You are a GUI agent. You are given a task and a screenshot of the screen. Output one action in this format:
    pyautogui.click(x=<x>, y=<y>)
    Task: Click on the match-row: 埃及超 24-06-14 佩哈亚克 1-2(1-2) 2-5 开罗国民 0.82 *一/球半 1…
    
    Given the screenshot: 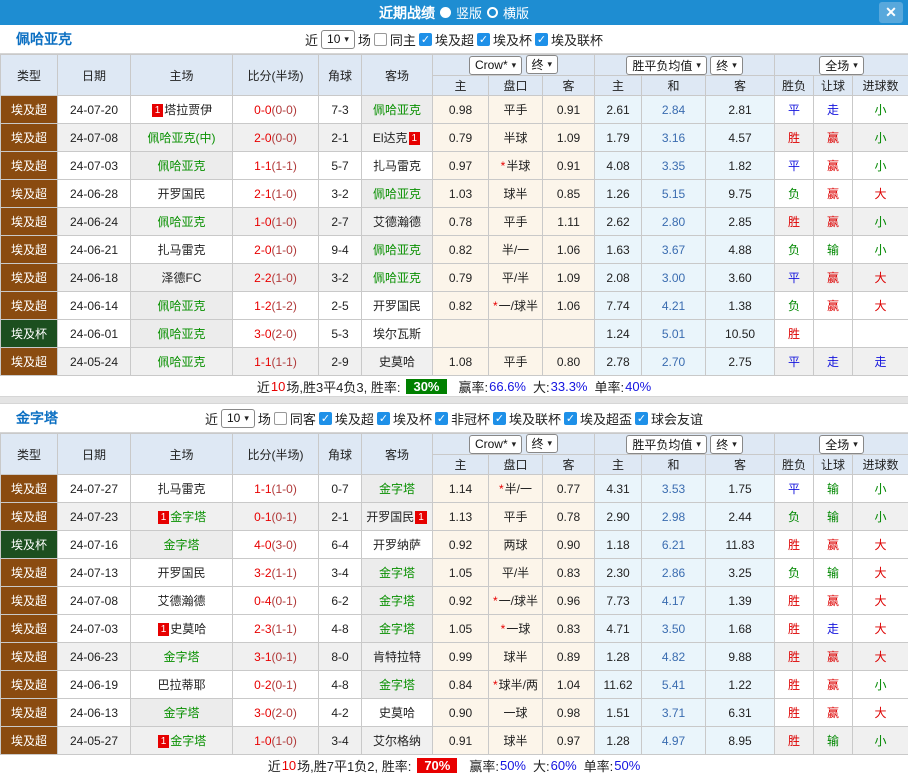 What is the action you would take?
    pyautogui.click(x=454, y=305)
    